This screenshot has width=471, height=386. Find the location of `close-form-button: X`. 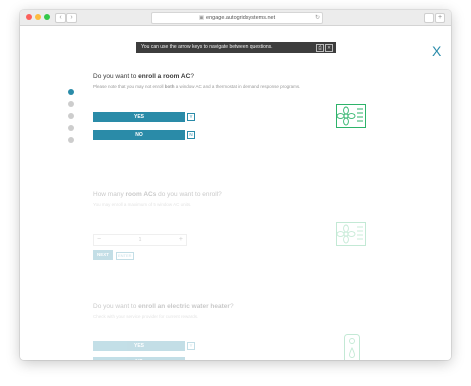

close-form-button: X is located at coordinates (436, 51).